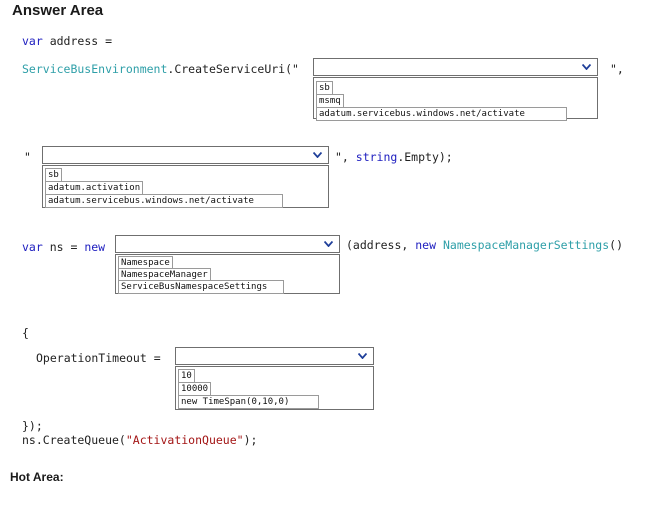 The width and height of the screenshot is (658, 507). Describe the element at coordinates (95, 69) in the screenshot. I see `type-service-bus-environment: ServiceBusEnvironment` at that location.